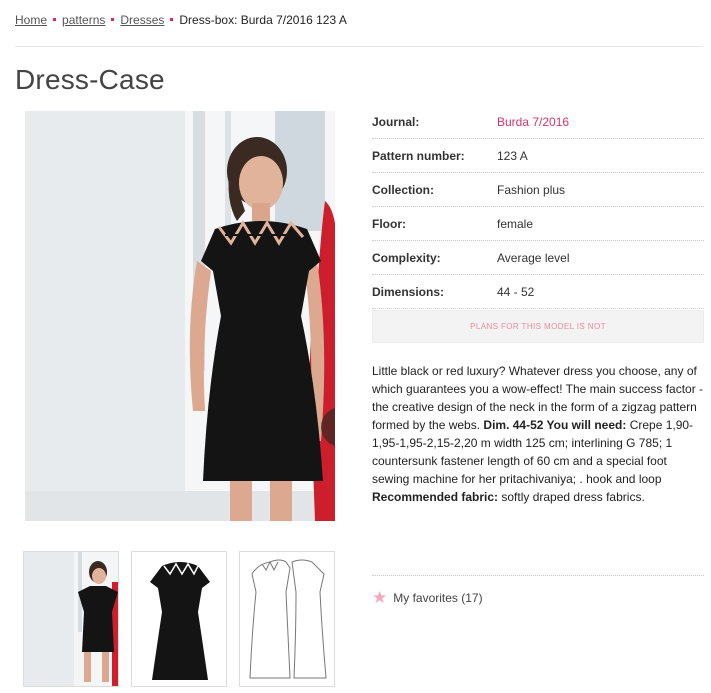 The height and width of the screenshot is (693, 711). I want to click on spec-row-journal: Journal: Burda 7/2016, so click(538, 122).